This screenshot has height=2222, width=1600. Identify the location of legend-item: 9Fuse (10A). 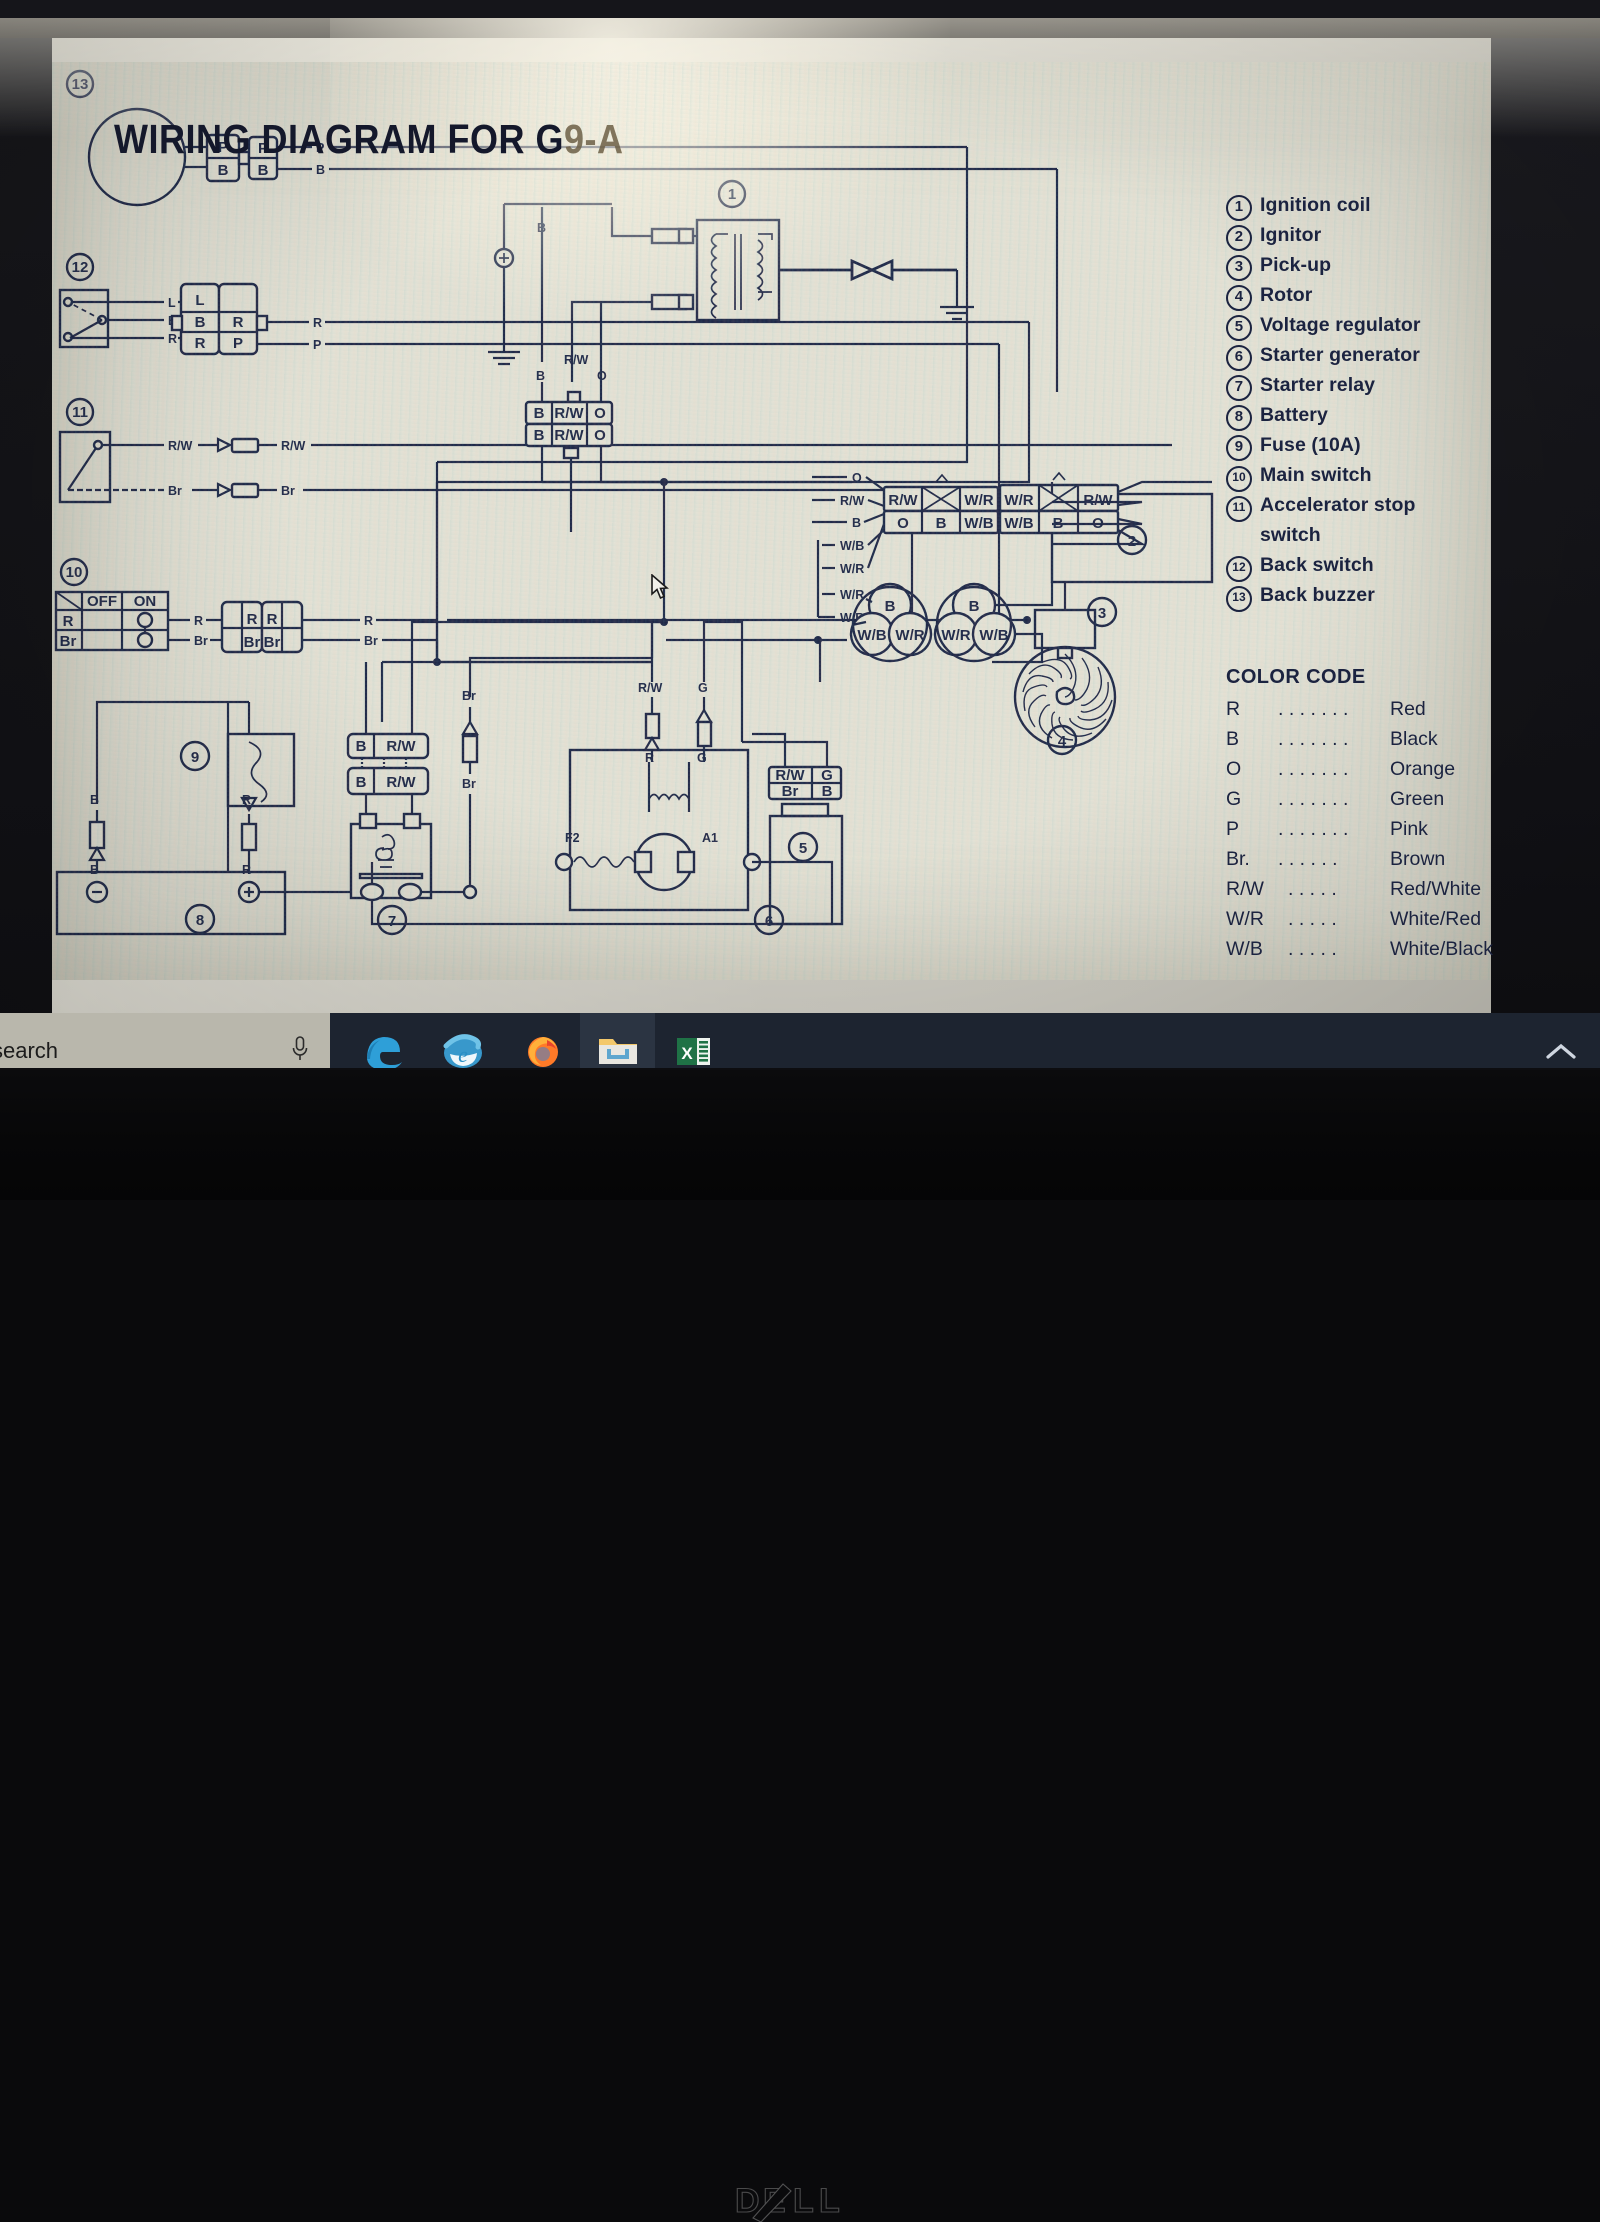
(1361, 449).